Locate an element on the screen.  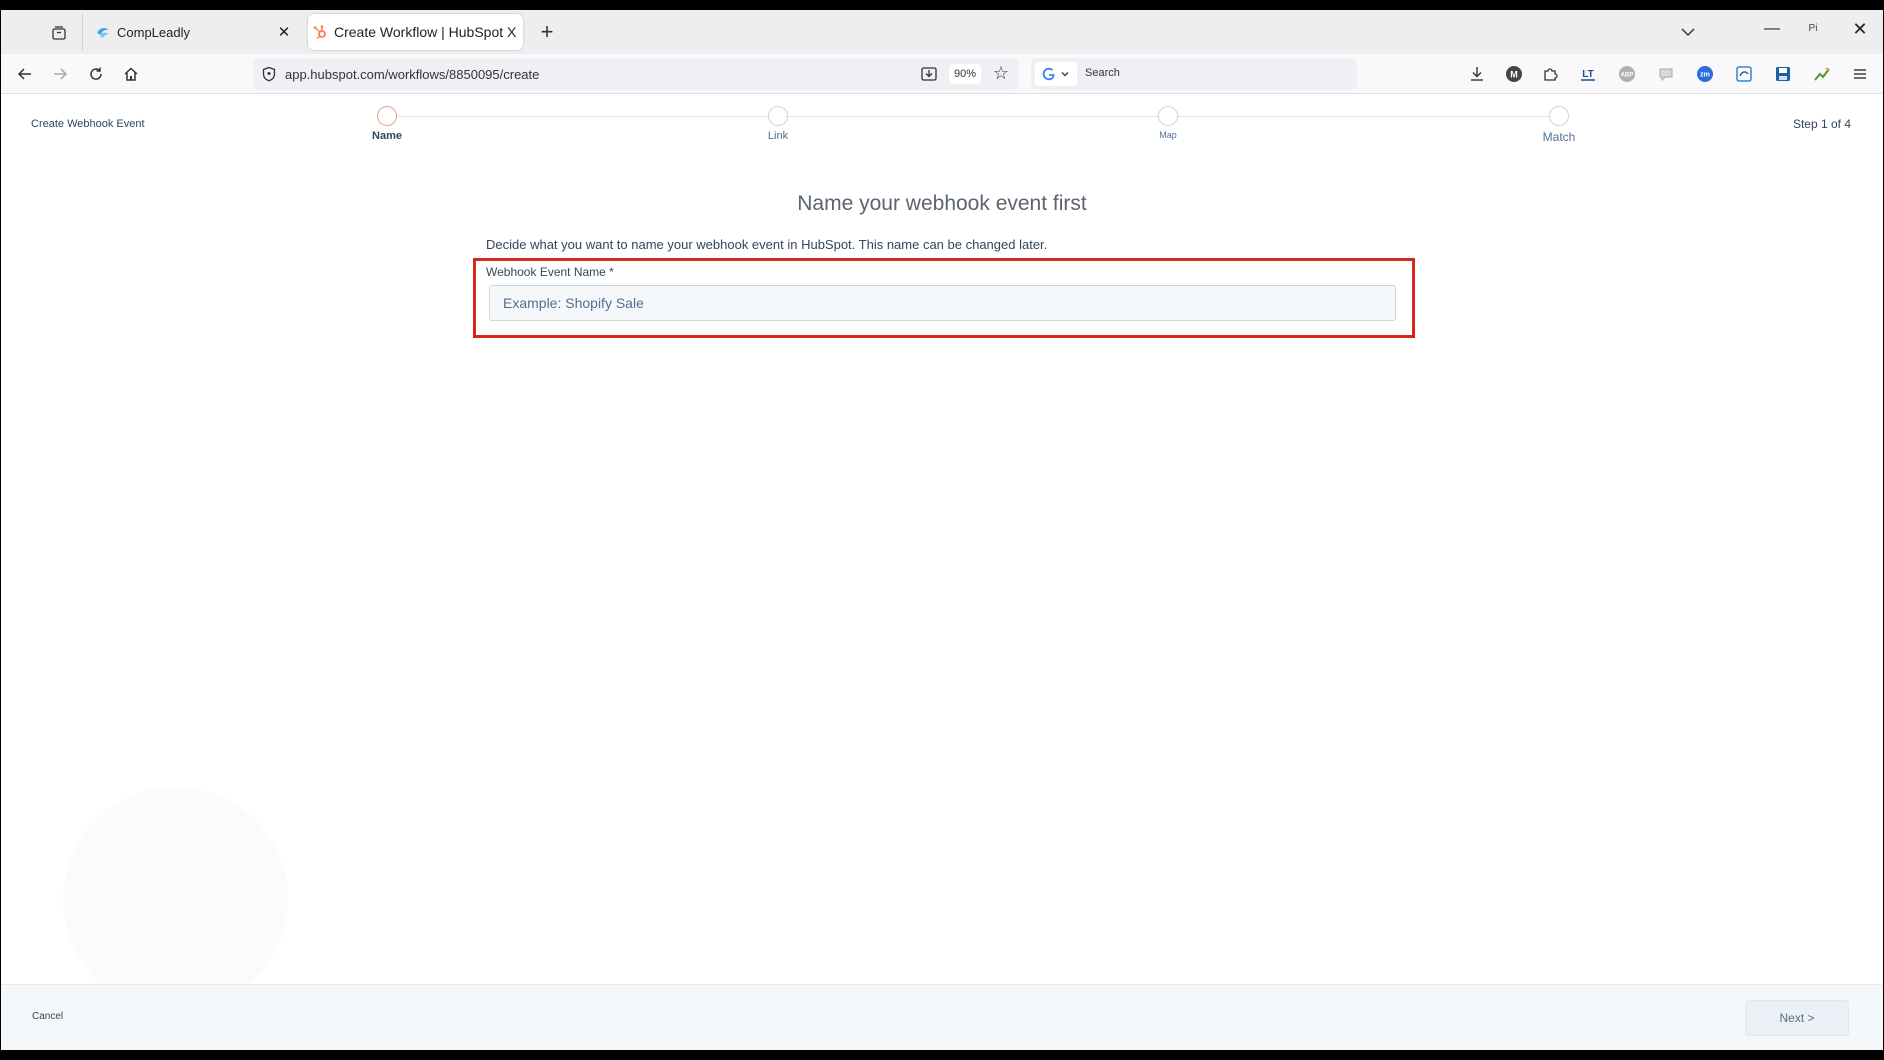
reload-icon is located at coordinates (96, 74).